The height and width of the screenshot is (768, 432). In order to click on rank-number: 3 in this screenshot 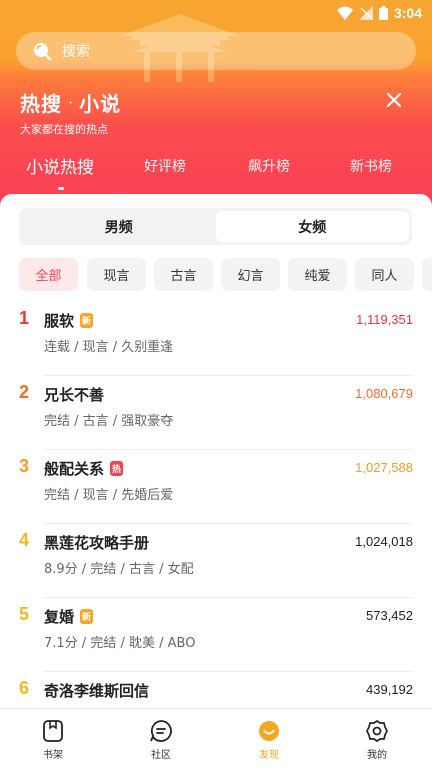, I will do `click(24, 466)`.